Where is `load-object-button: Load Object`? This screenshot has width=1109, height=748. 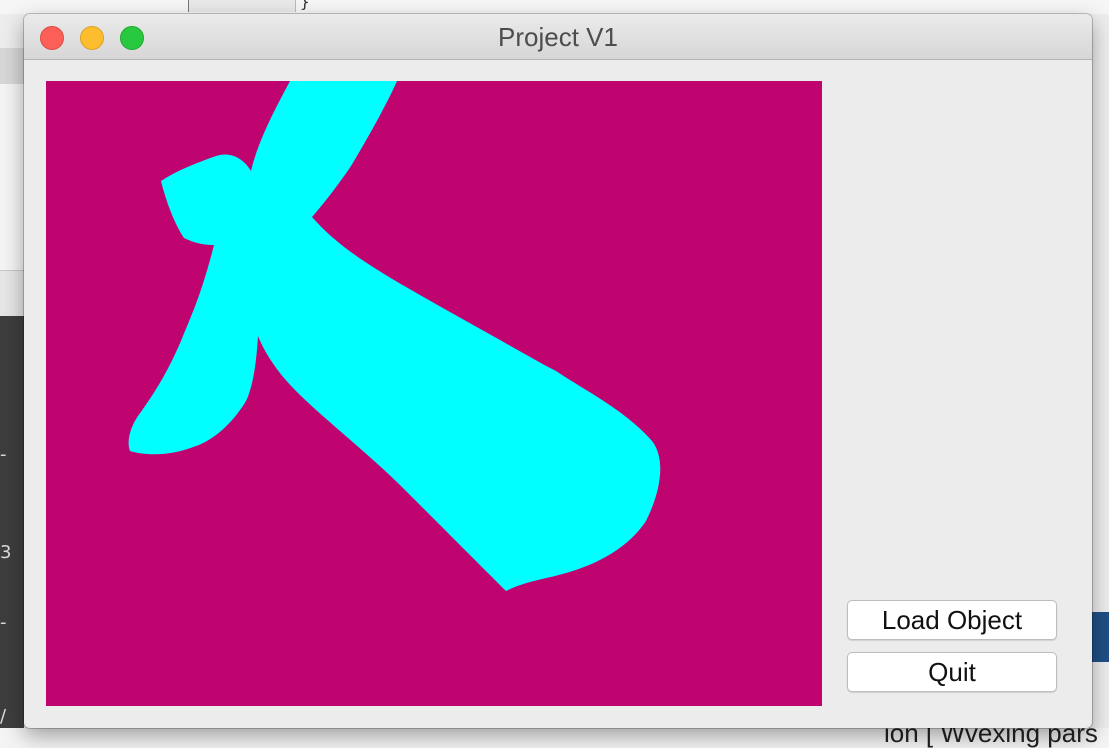 load-object-button: Load Object is located at coordinates (952, 620).